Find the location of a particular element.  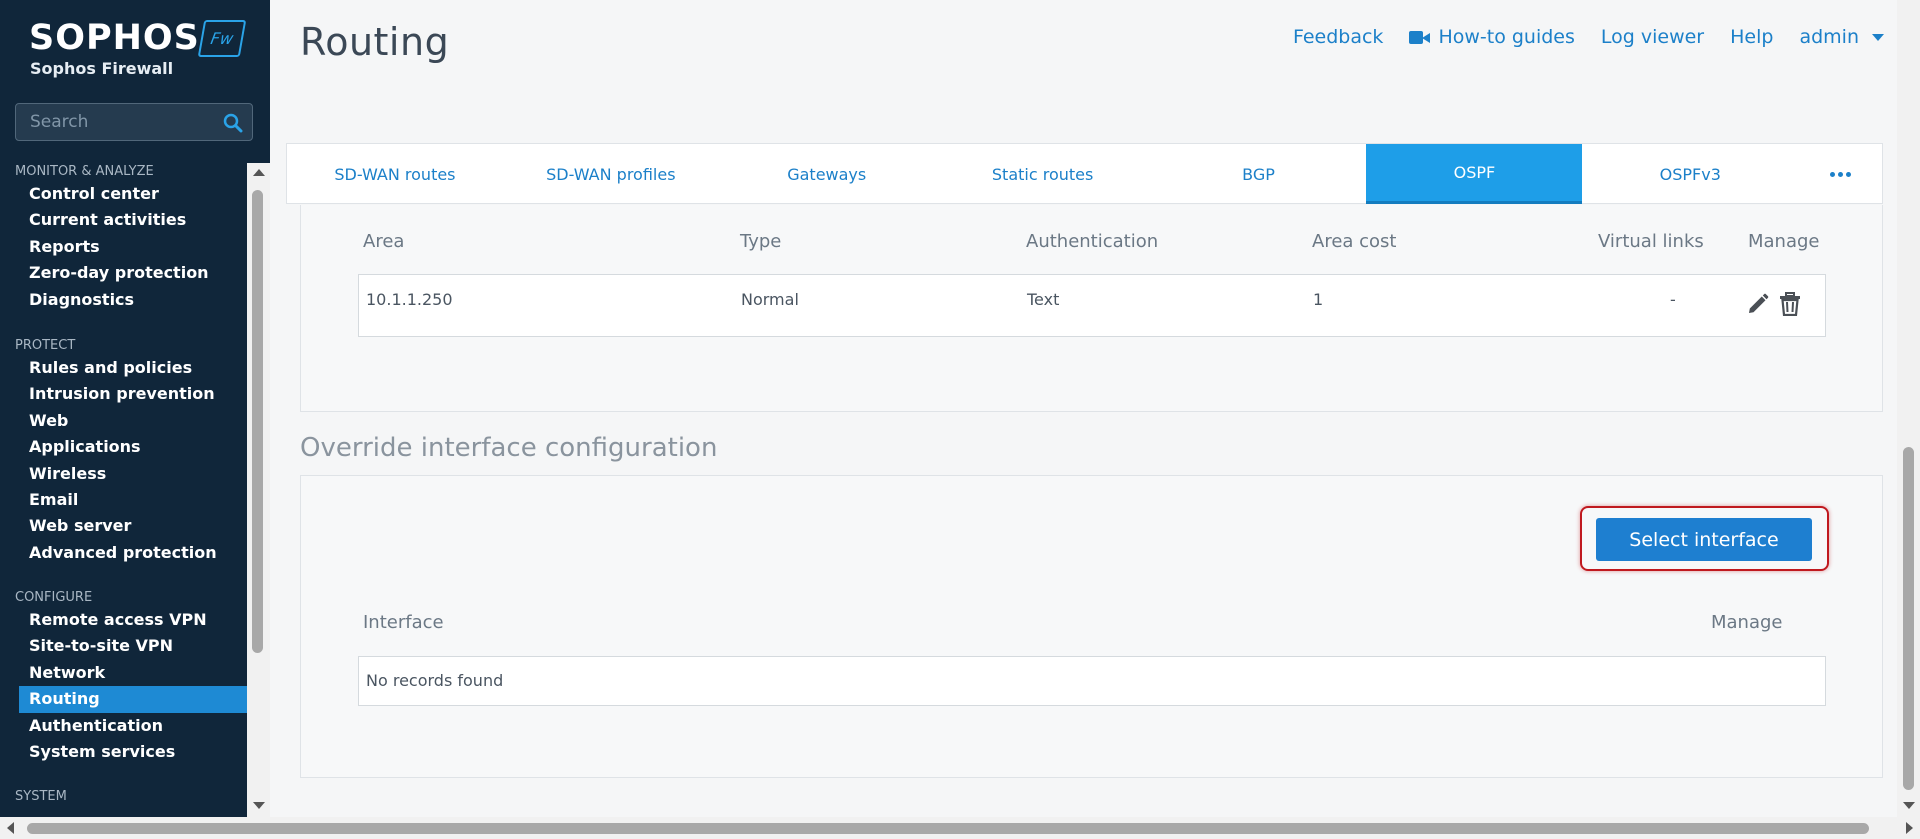

search-input is located at coordinates (125, 122).